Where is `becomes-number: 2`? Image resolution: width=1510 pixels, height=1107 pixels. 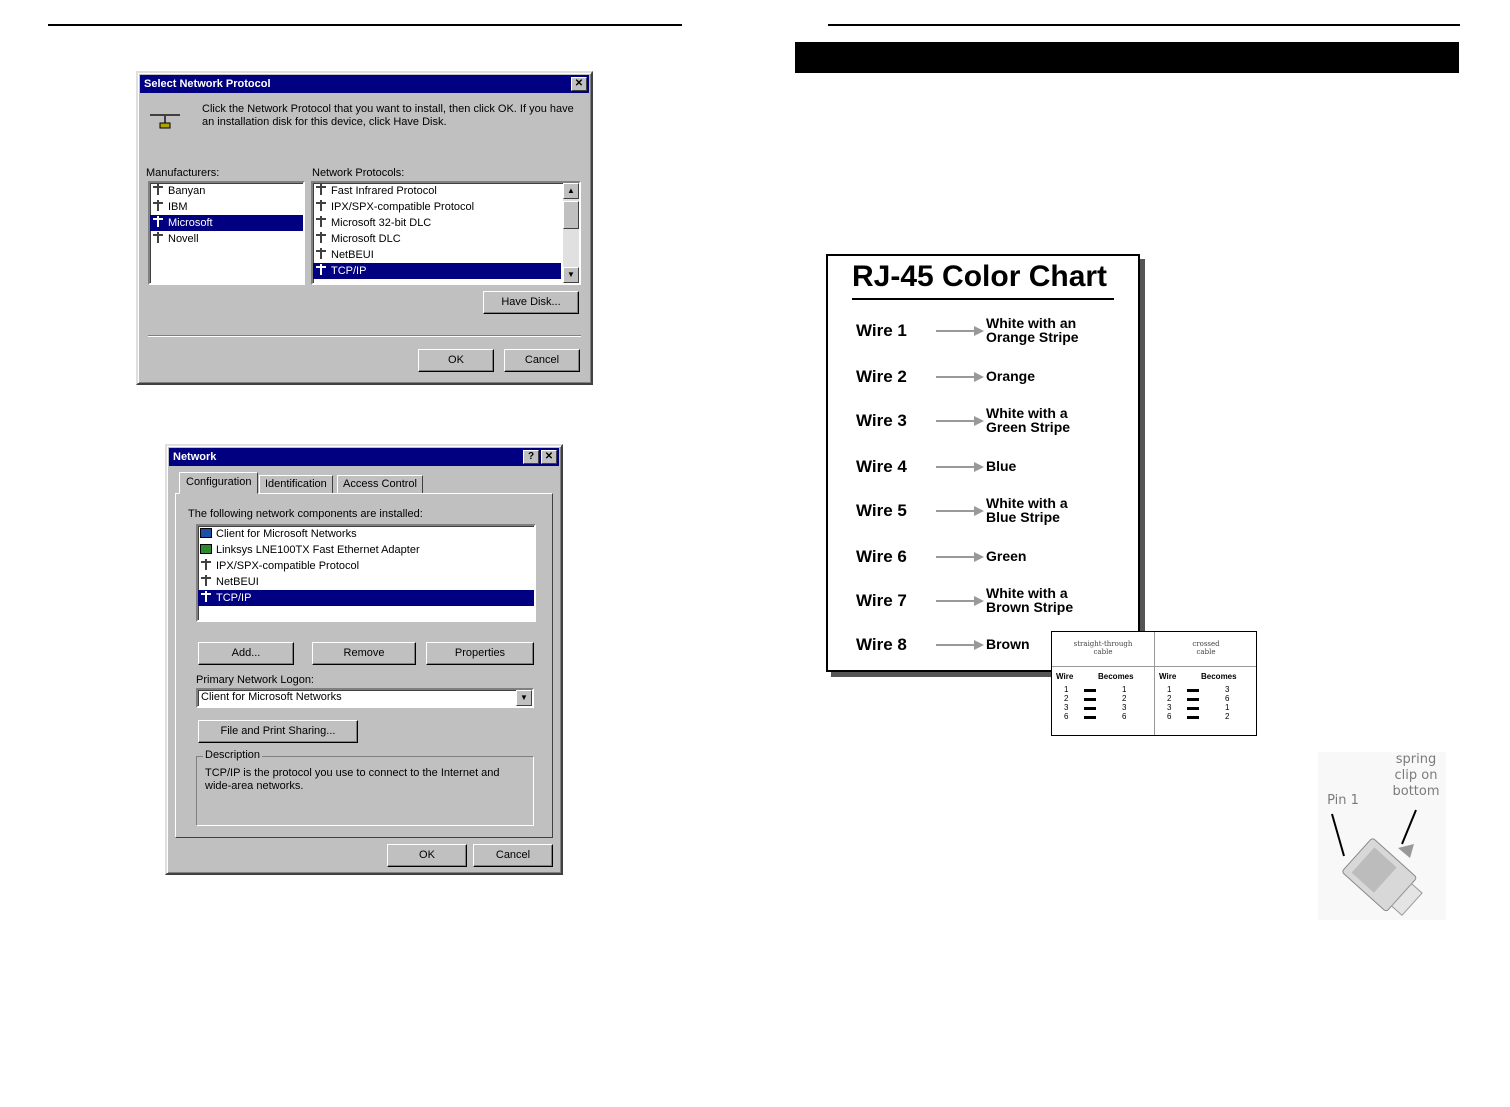
becomes-number: 2 is located at coordinates (1227, 716).